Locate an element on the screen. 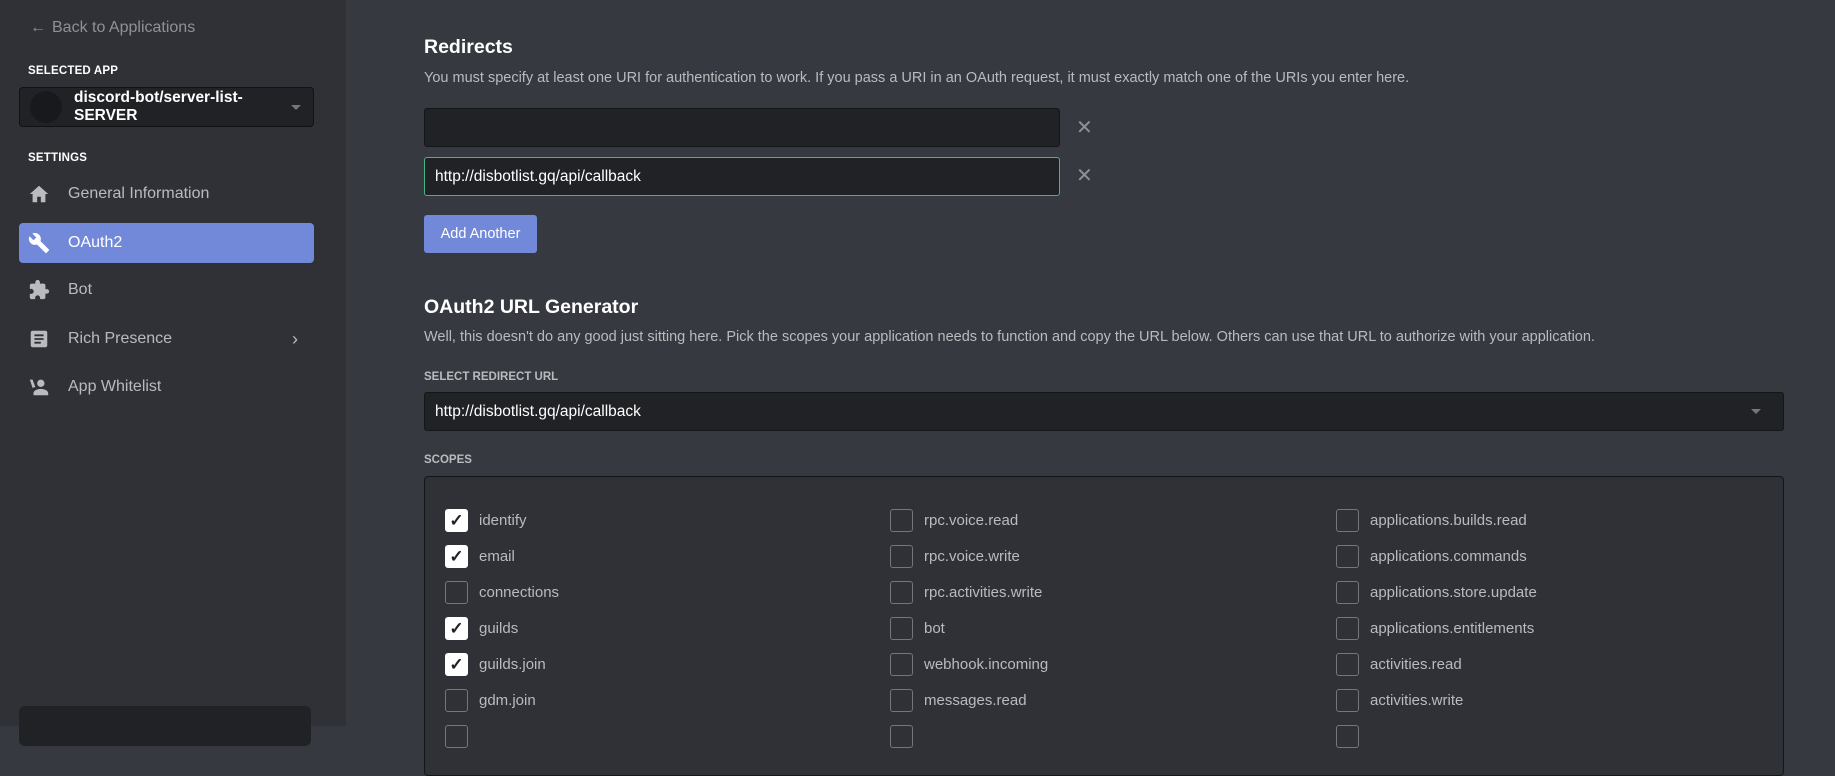 The width and height of the screenshot is (1835, 776). scope-label: email is located at coordinates (497, 556).